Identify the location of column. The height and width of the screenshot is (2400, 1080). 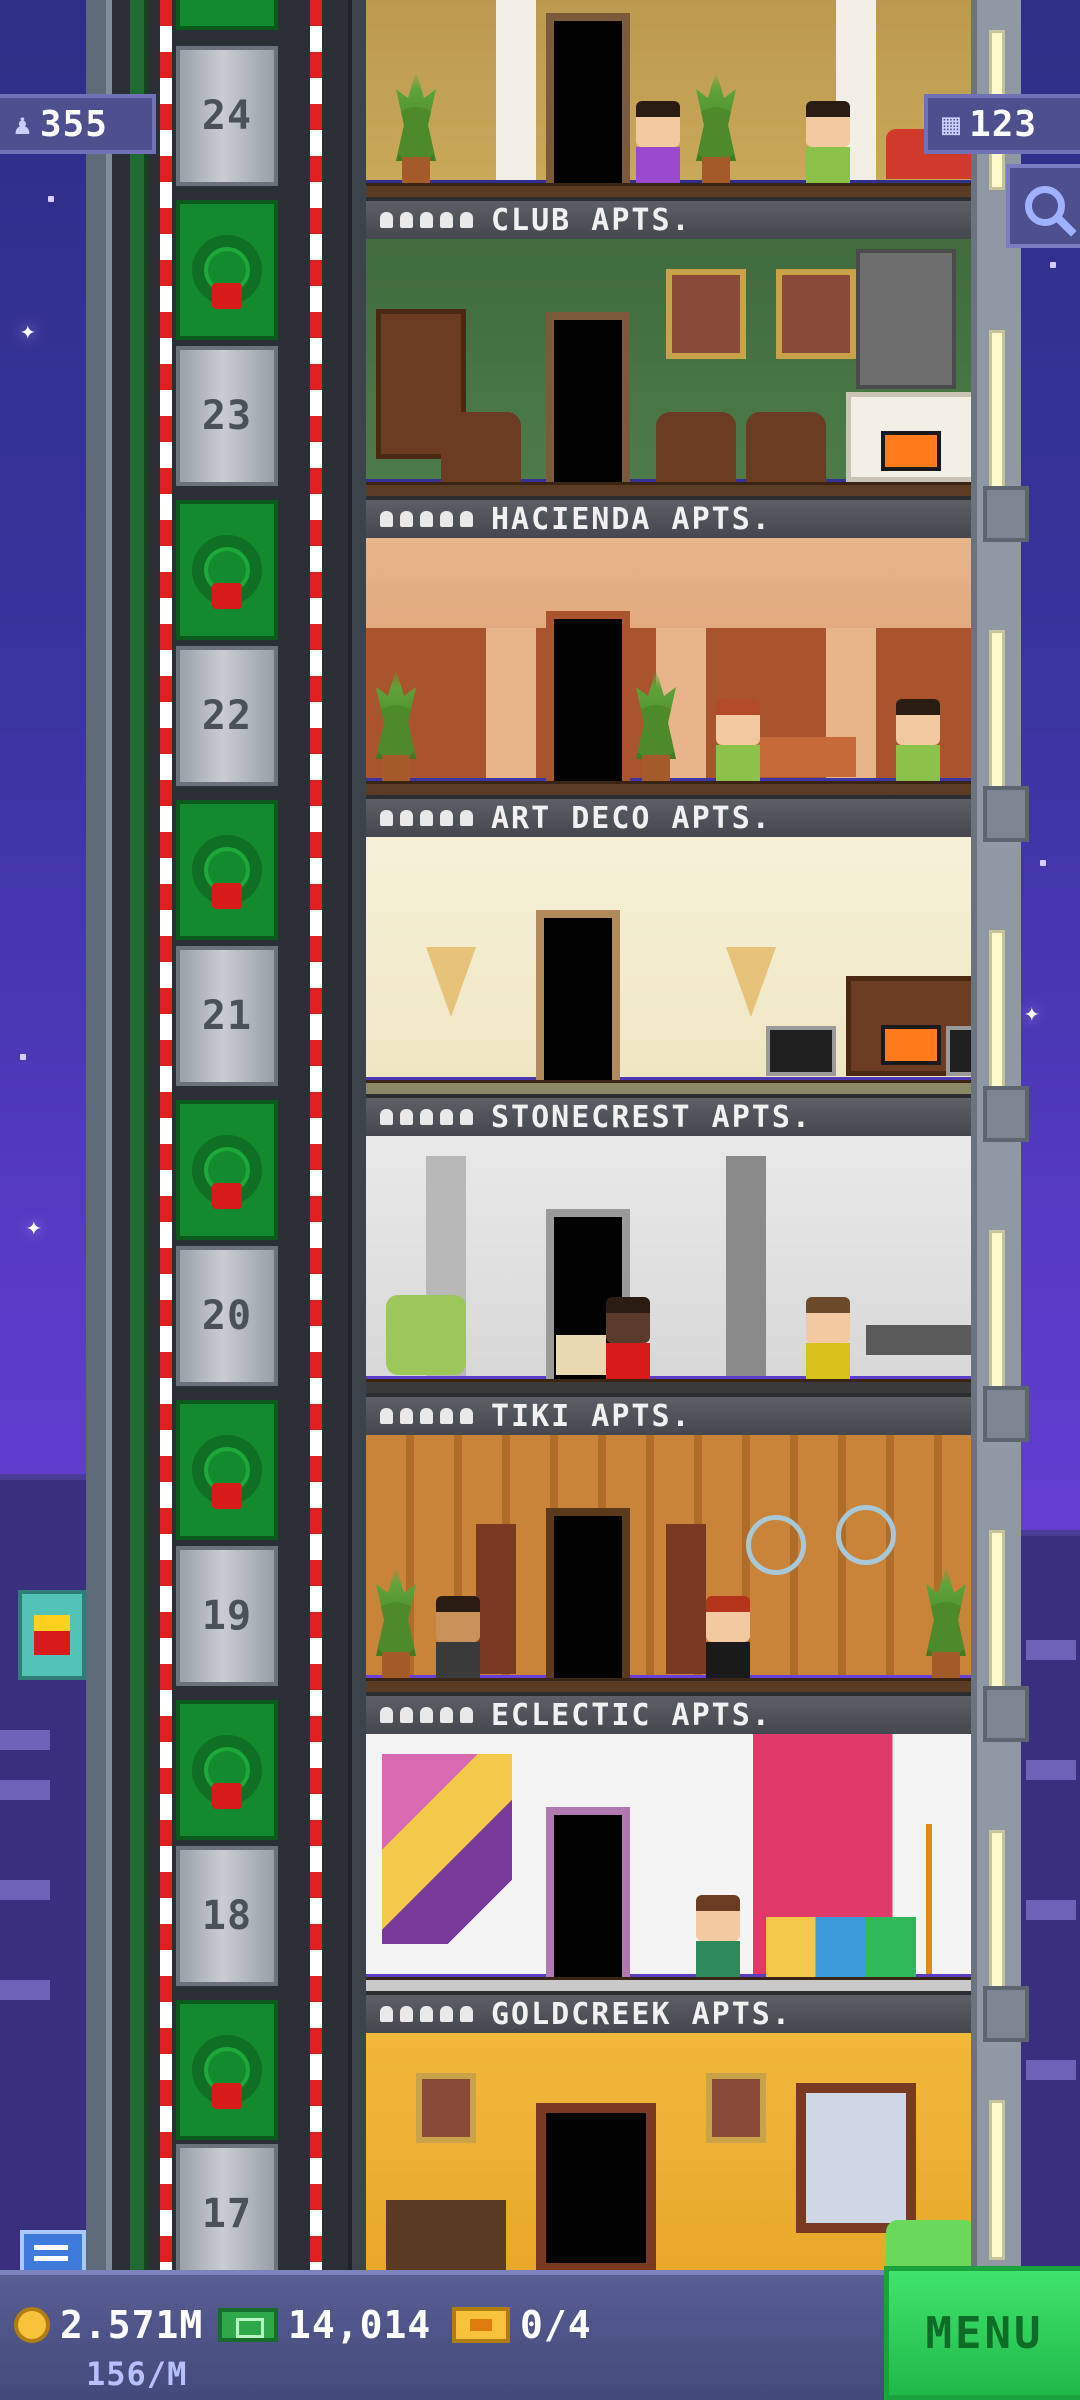
(516, 90).